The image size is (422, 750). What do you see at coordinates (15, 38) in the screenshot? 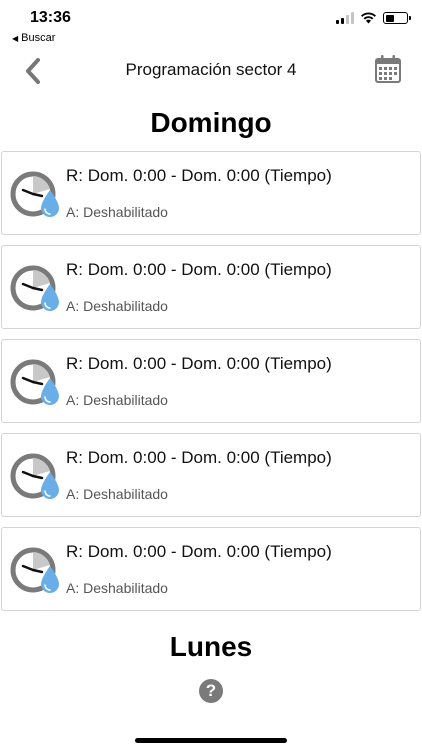
I see `back-triangle-icon: ◀` at bounding box center [15, 38].